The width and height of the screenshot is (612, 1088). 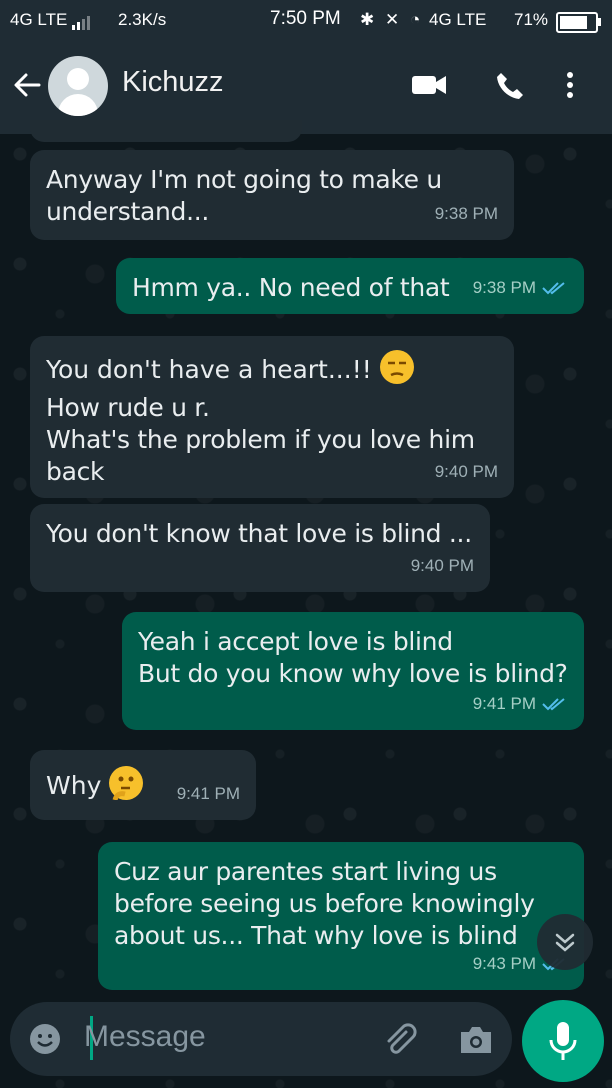 I want to click on more-options-icon, so click(x=570, y=86).